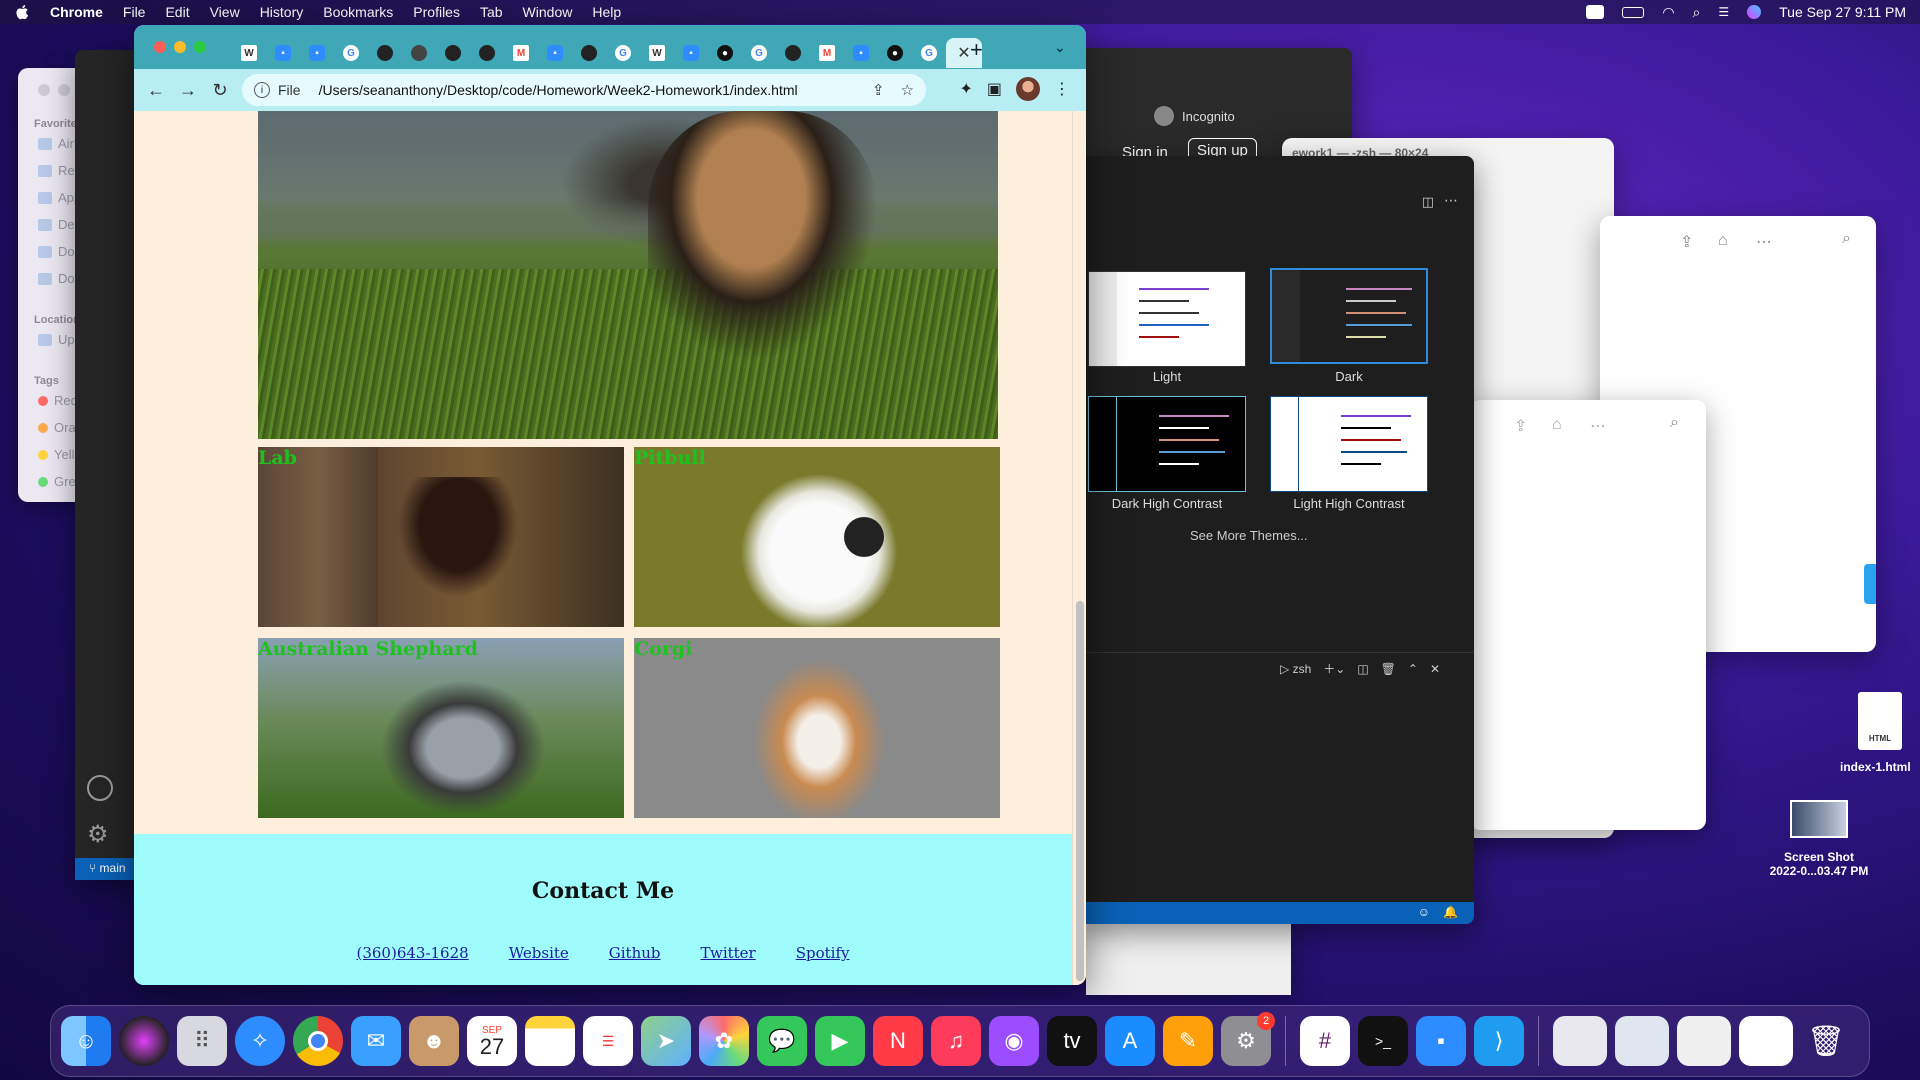 The width and height of the screenshot is (1920, 1080). Describe the element at coordinates (994, 89) in the screenshot. I see `side-panel-icon: ▣` at that location.